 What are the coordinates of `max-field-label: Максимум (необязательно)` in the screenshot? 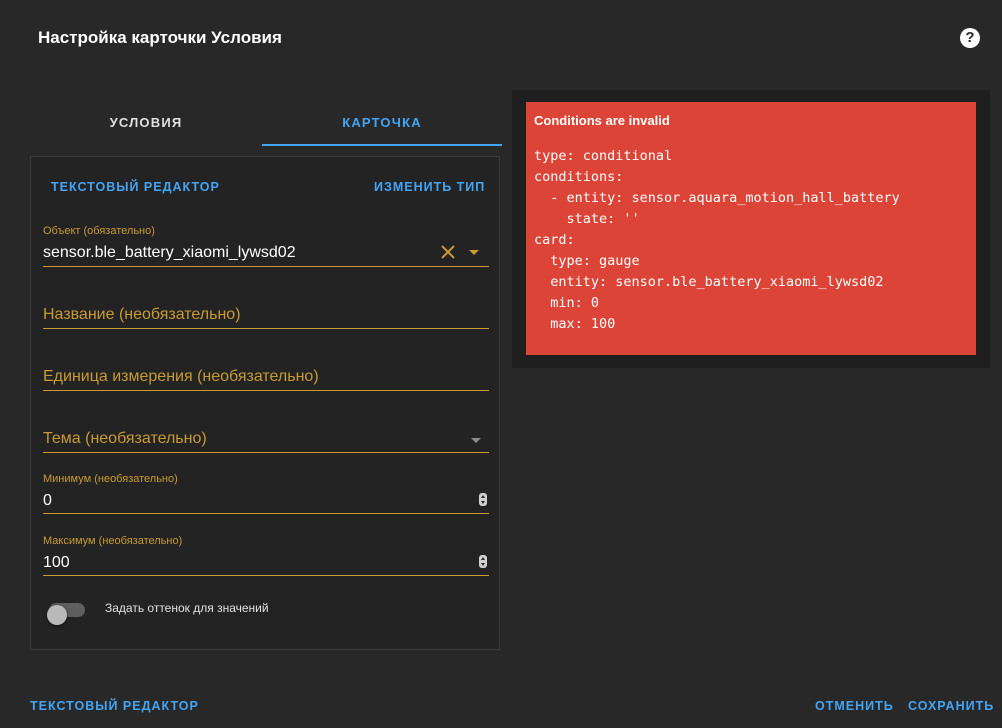 It's located at (113, 541).